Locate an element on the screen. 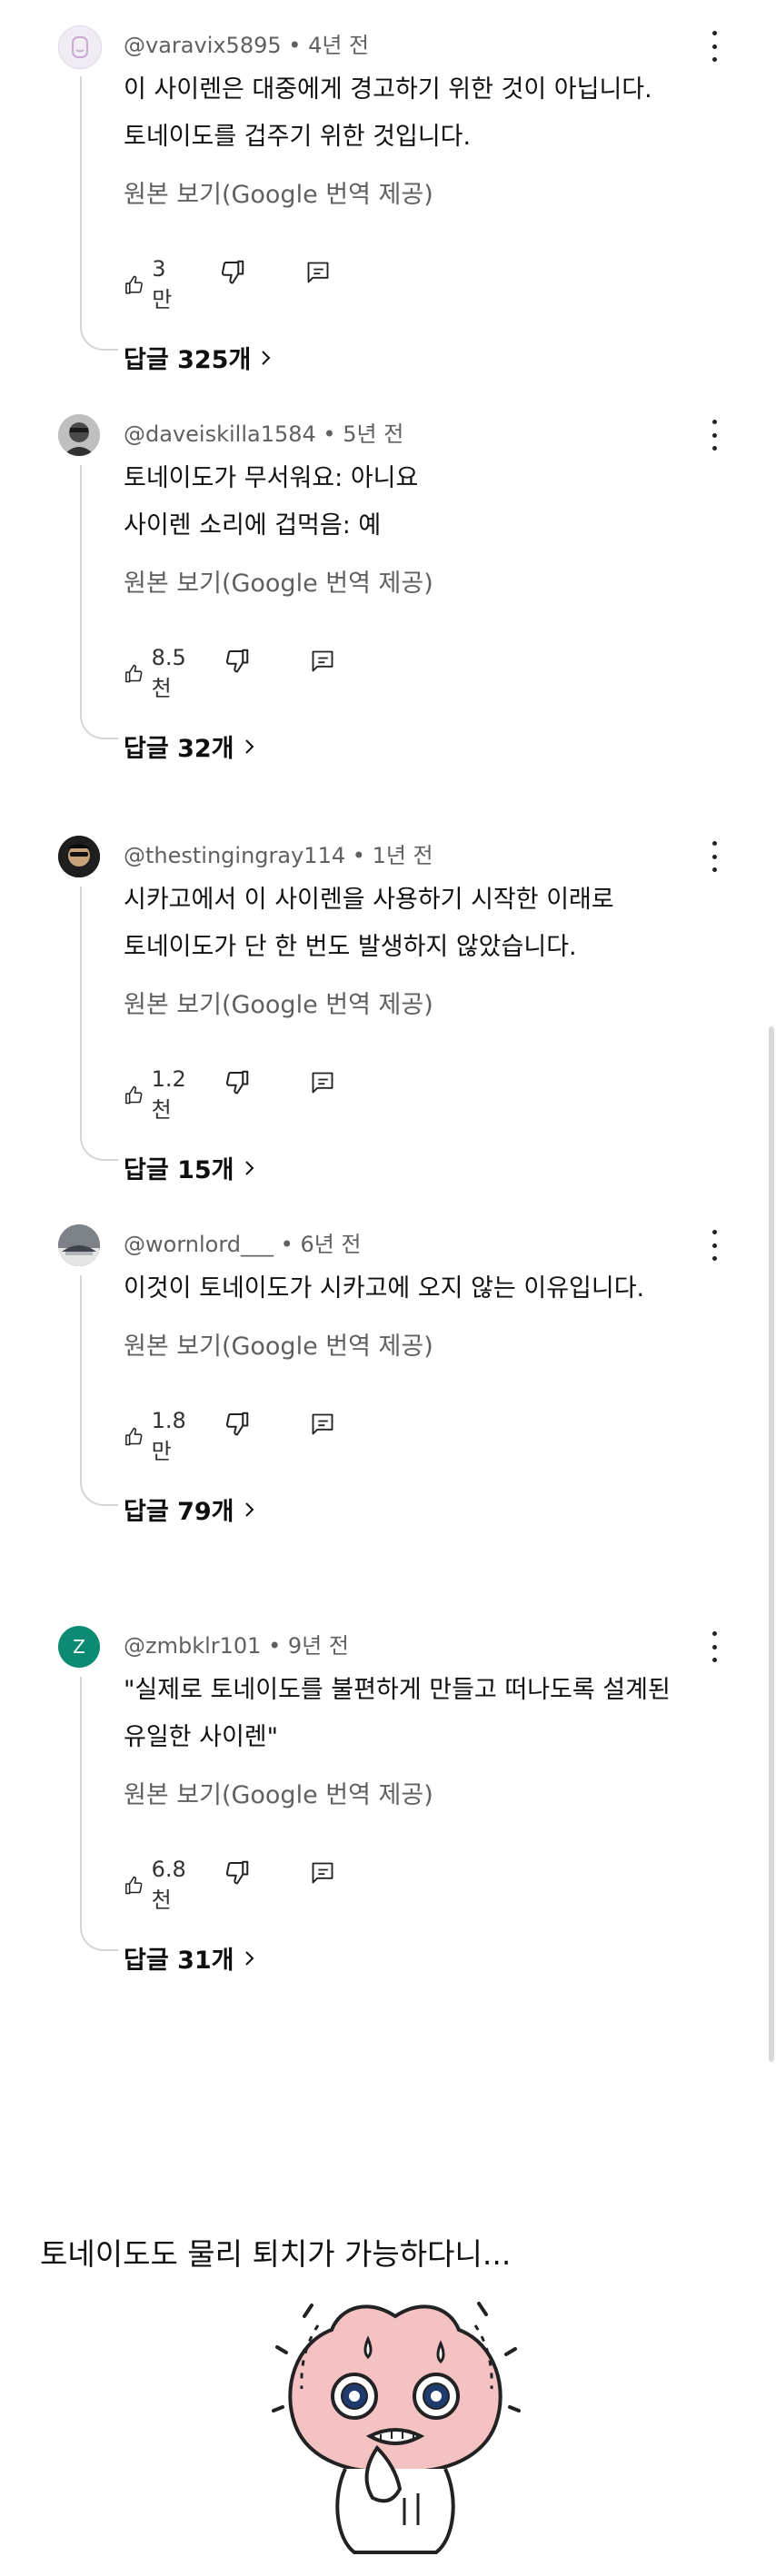 The image size is (776, 2576). comment-age: 1년 전 is located at coordinates (403, 855).